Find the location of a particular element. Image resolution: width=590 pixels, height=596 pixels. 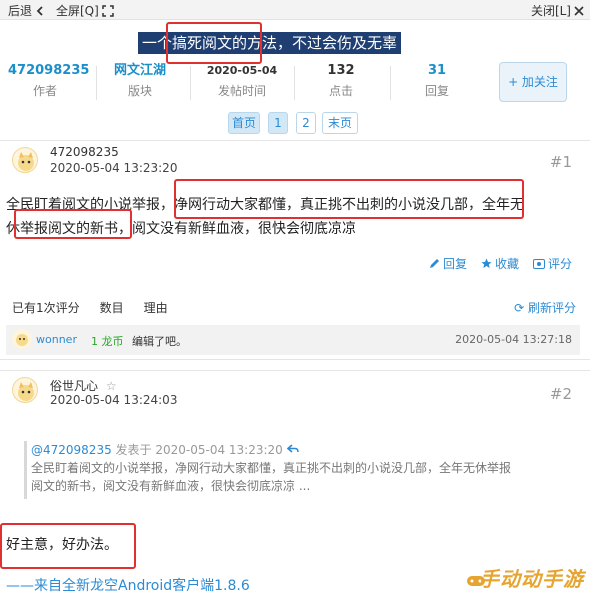

username-text: 俗世凡心 is located at coordinates (74, 386).